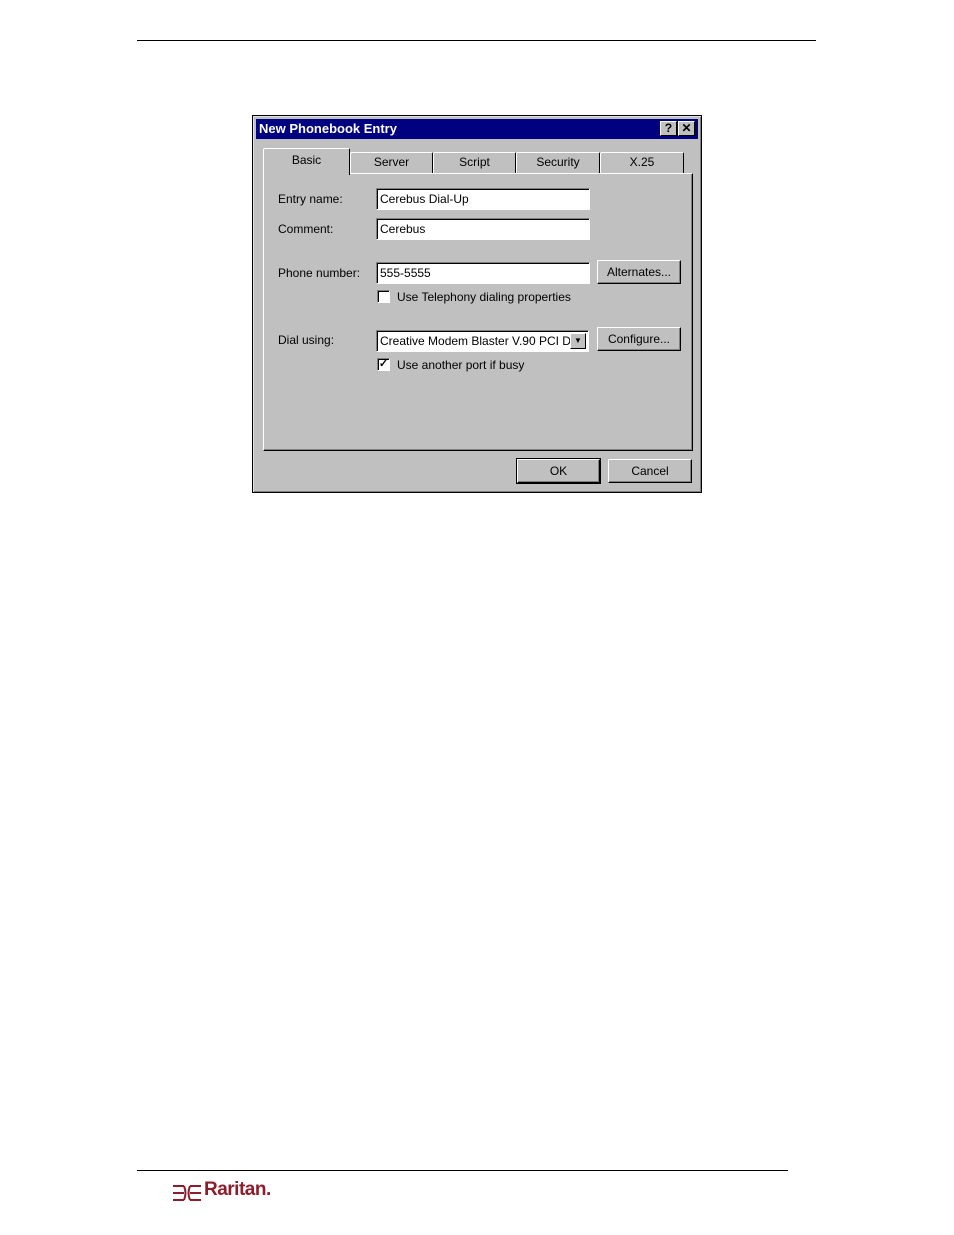 This screenshot has width=954, height=1235. Describe the element at coordinates (475, 341) in the screenshot. I see `dial-using-value: Creative Modem Blaster V.90 PCI D` at that location.